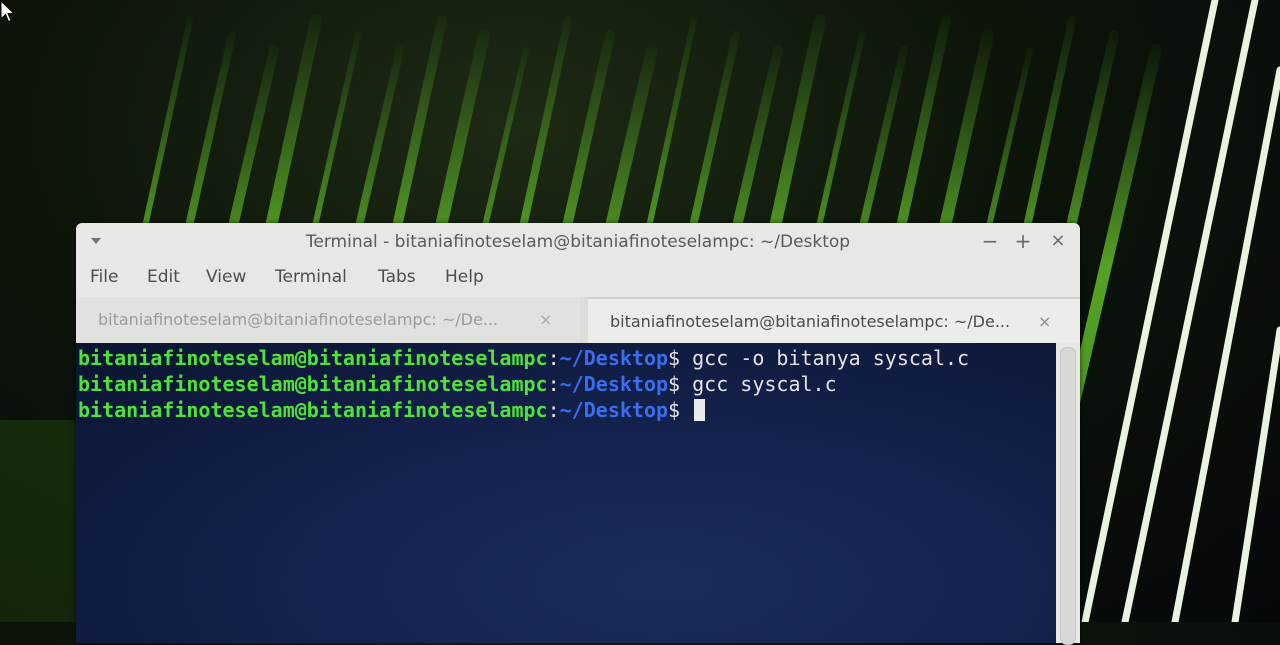 The height and width of the screenshot is (645, 1280). What do you see at coordinates (825, 358) in the screenshot?
I see `command-text: gcc -o bitanya syscal.c` at bounding box center [825, 358].